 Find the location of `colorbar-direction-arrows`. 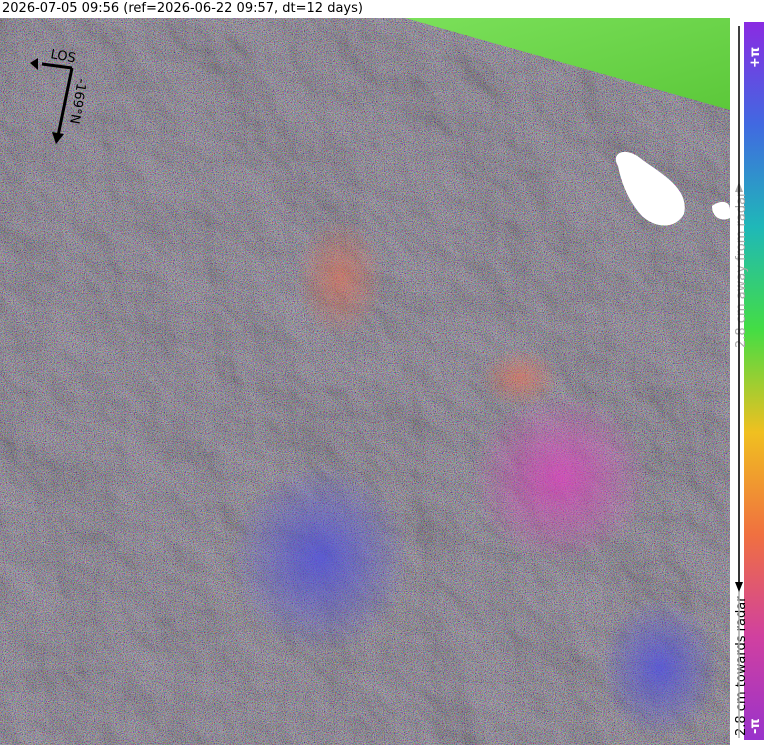

colorbar-direction-arrows is located at coordinates (739, 382).